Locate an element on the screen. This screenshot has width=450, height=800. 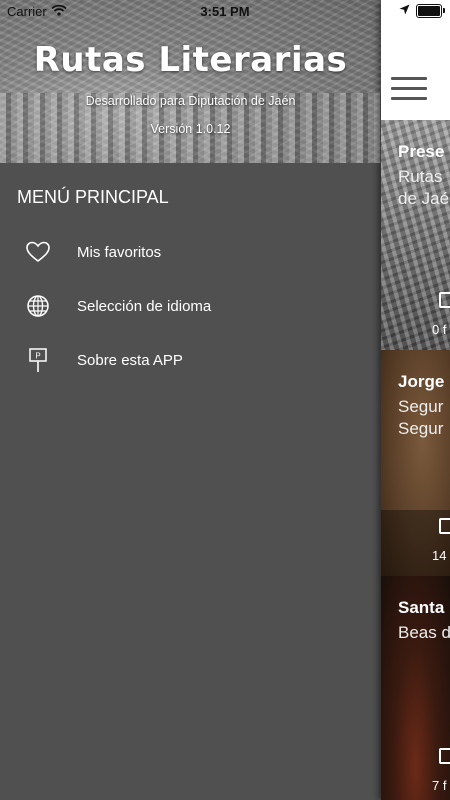
menu-item-about: P Sobre esta APP is located at coordinates (190, 360).